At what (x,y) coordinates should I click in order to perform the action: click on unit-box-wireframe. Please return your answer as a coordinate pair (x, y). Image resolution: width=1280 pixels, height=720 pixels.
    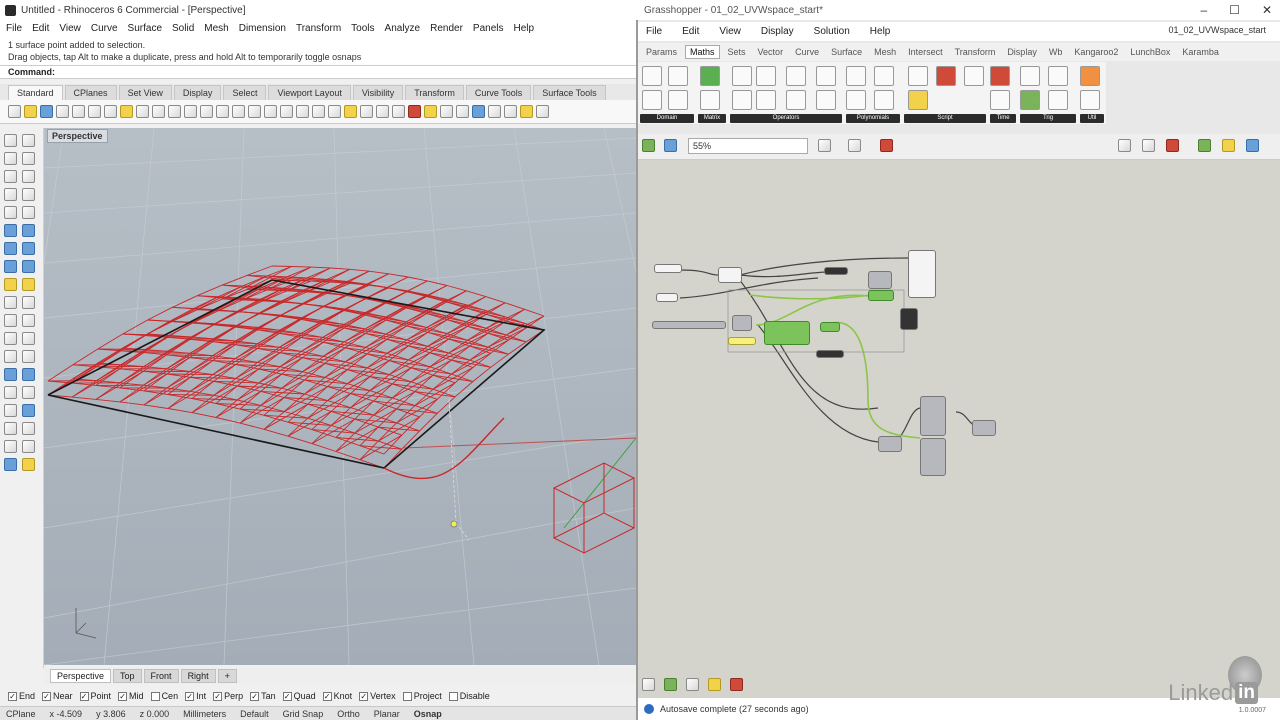
    Looking at the image, I should click on (594, 508).